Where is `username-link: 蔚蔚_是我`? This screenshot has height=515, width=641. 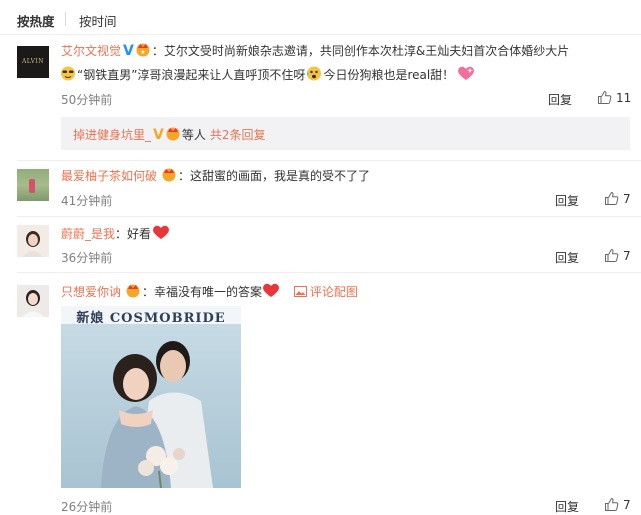 username-link: 蔚蔚_是我 is located at coordinates (88, 234).